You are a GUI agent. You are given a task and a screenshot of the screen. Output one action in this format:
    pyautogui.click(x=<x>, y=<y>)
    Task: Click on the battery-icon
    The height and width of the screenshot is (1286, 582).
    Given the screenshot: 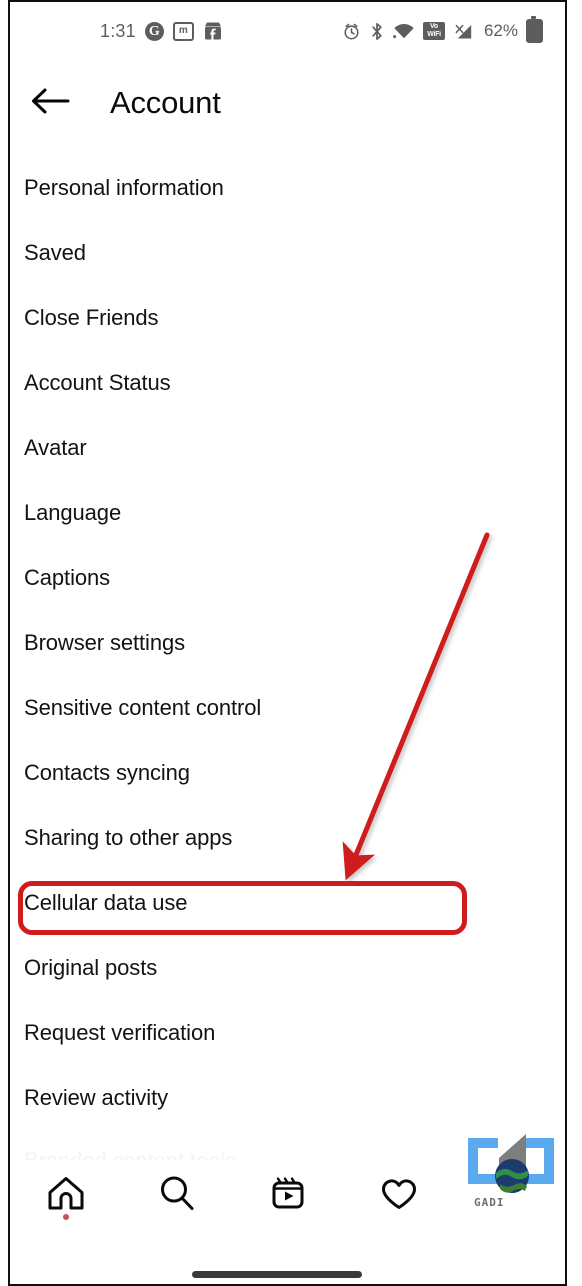 What is the action you would take?
    pyautogui.click(x=534, y=29)
    